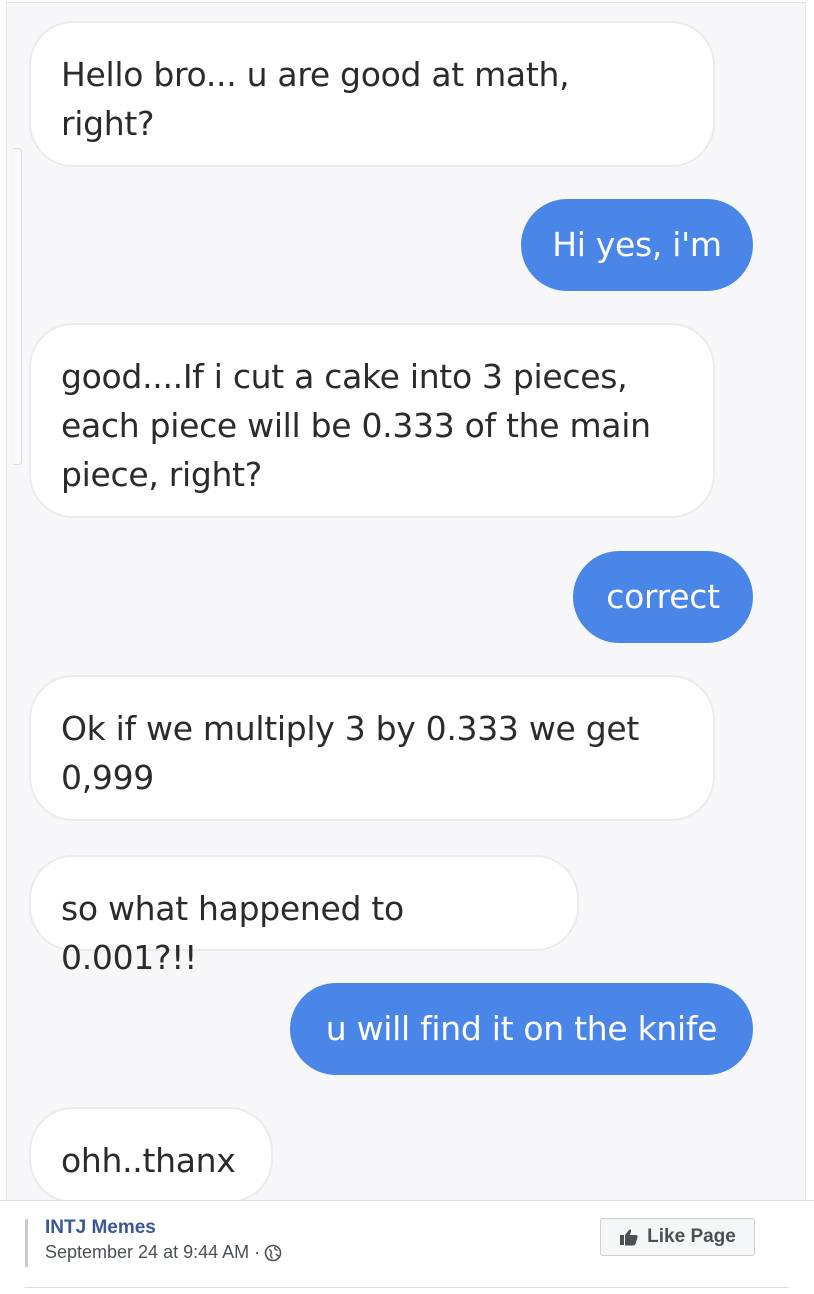 This screenshot has width=814, height=1294. Describe the element at coordinates (273, 1252) in the screenshot. I see `globe-icon` at that location.